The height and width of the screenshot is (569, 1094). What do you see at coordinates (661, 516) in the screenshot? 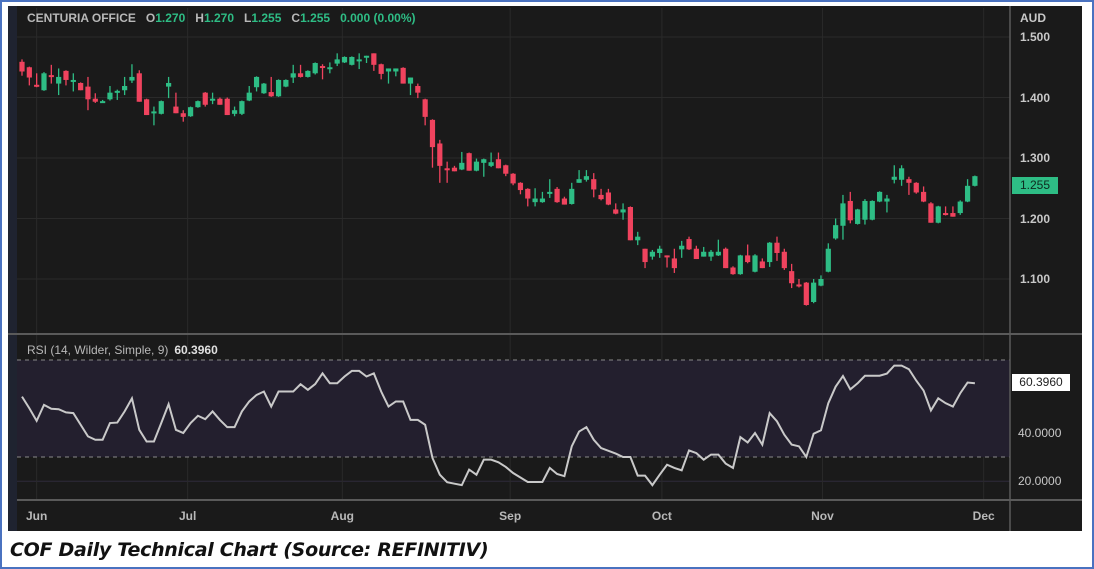
I see `month-label-oct: Oct` at bounding box center [661, 516].